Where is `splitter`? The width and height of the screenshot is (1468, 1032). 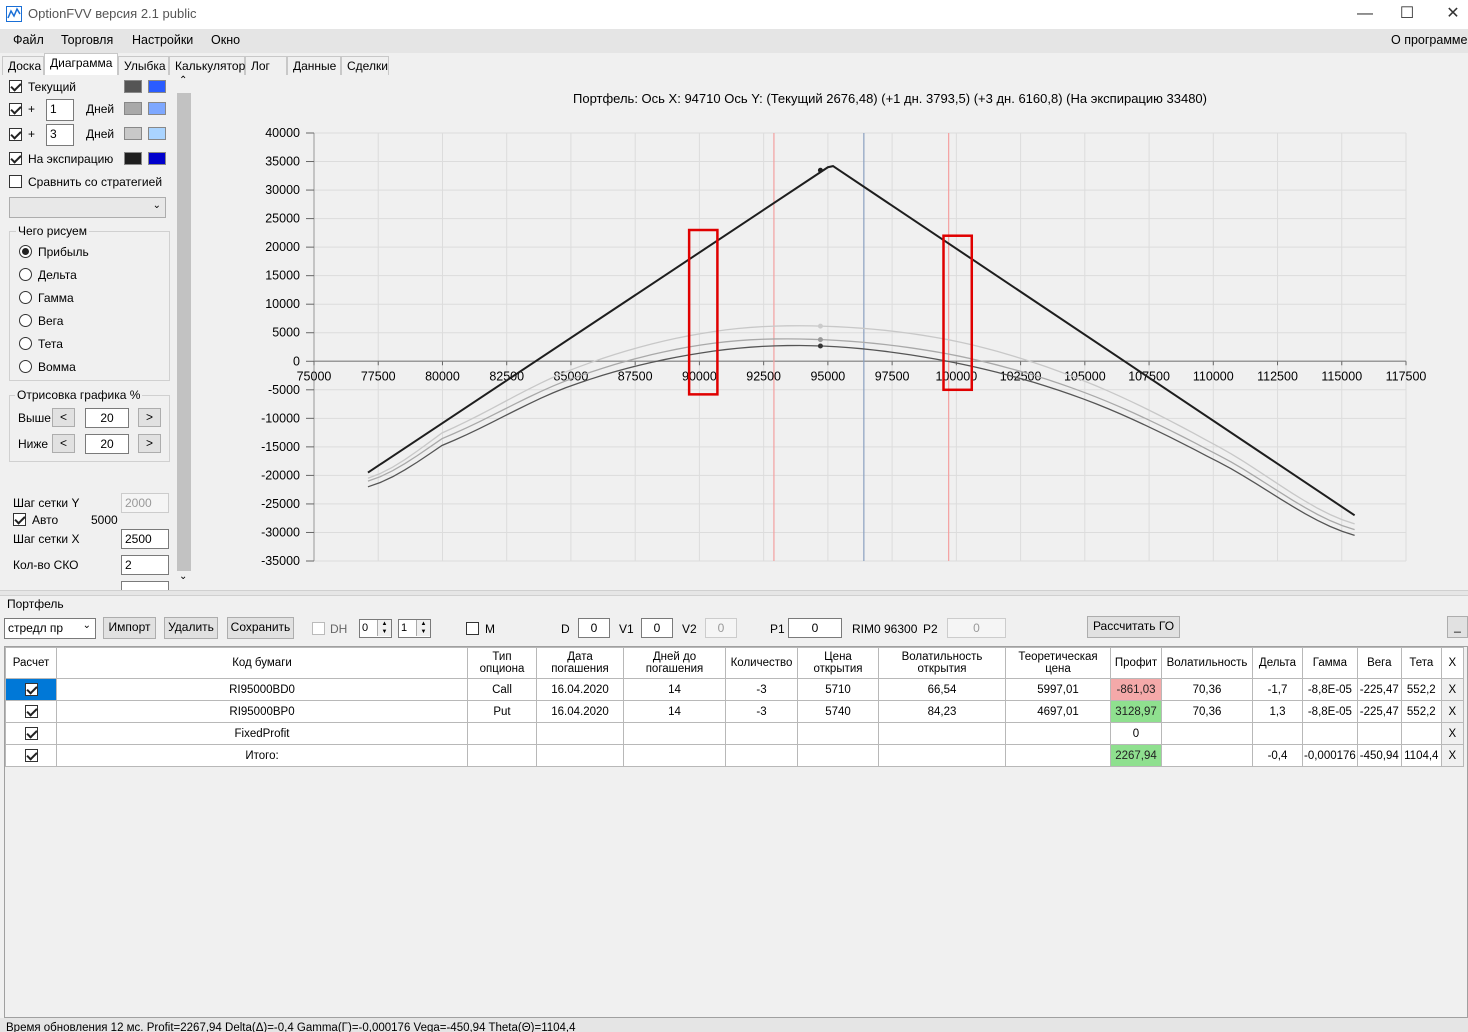 splitter is located at coordinates (734, 593).